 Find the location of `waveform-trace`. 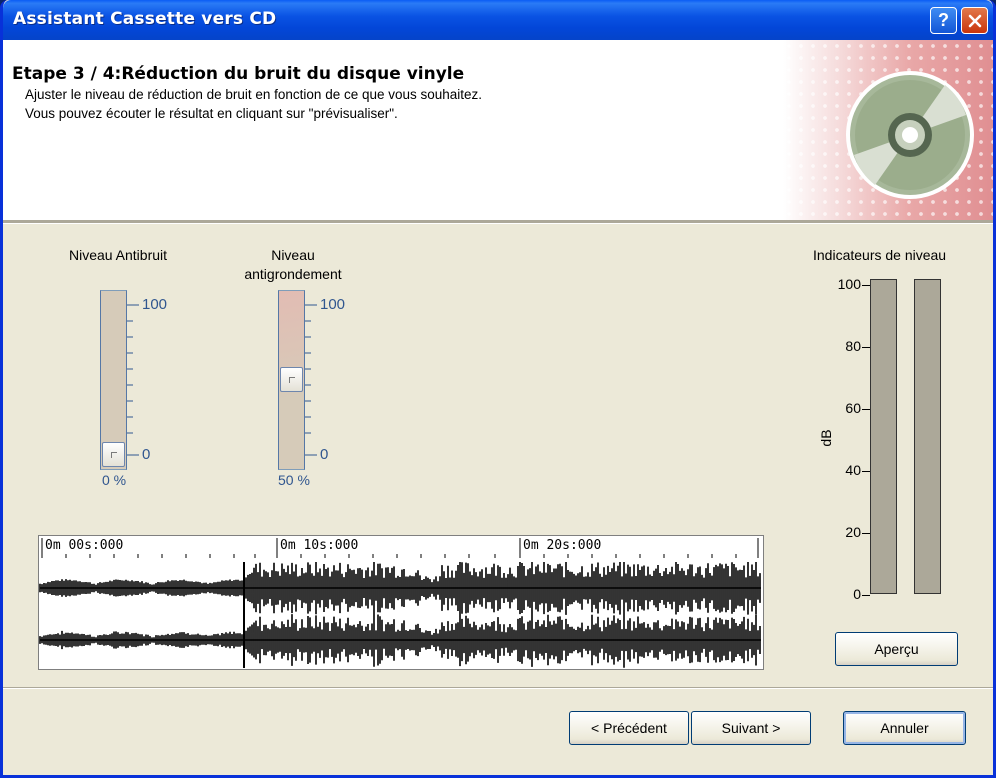

waveform-trace is located at coordinates (400, 615).